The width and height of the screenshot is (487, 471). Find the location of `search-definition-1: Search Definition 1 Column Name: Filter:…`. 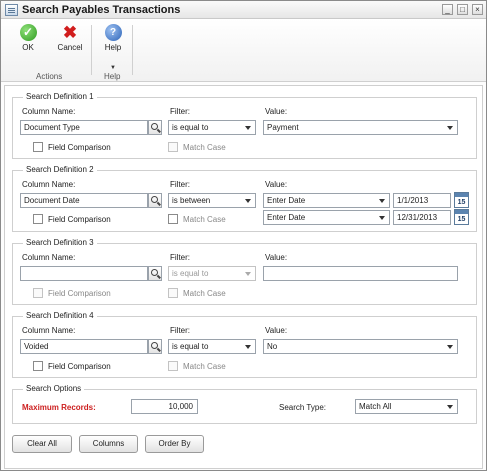

search-definition-1: Search Definition 1 Column Name: Filter:… is located at coordinates (244, 125).